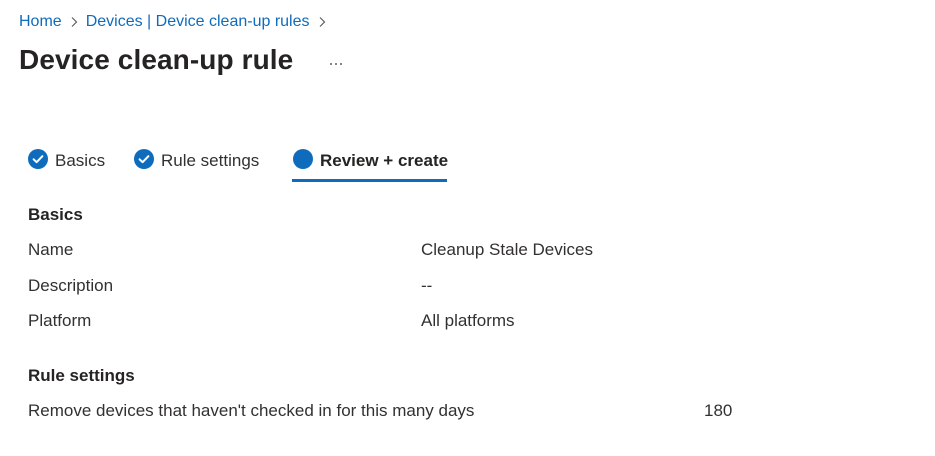 The height and width of the screenshot is (456, 935). Describe the element at coordinates (55, 214) in the screenshot. I see `section-heading-basics: Basics` at that location.